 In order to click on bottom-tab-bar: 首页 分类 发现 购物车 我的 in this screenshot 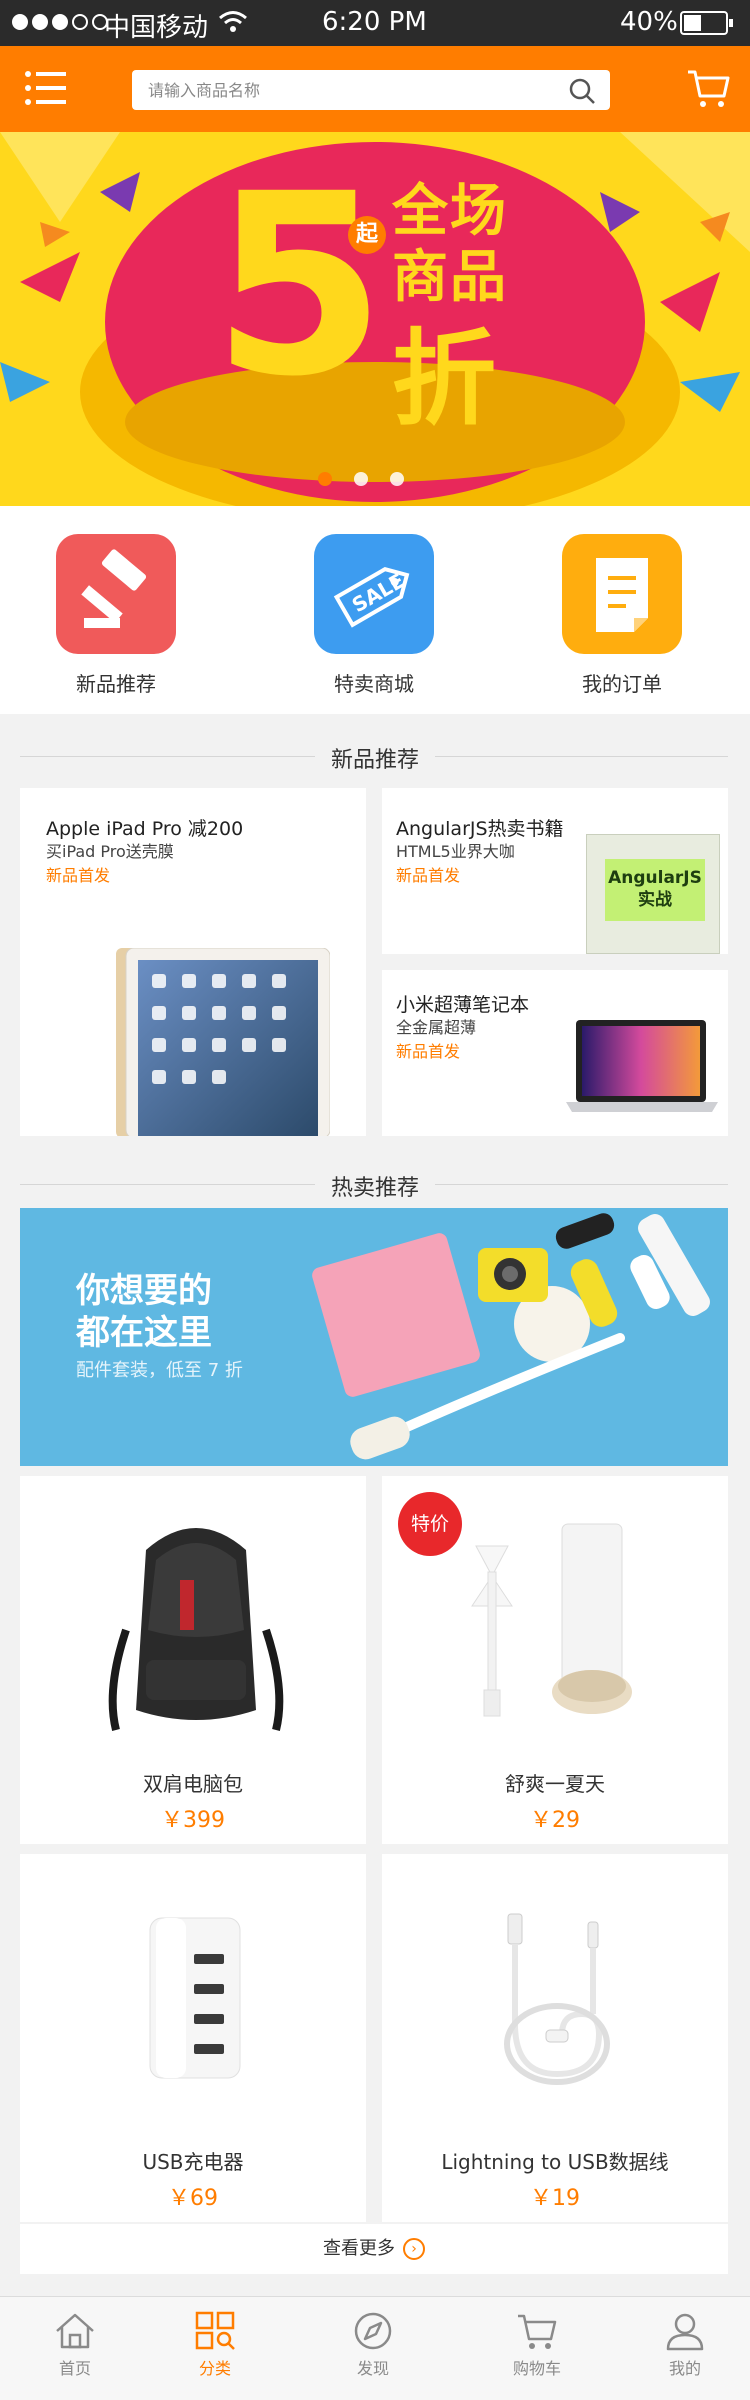, I will do `click(375, 2348)`.